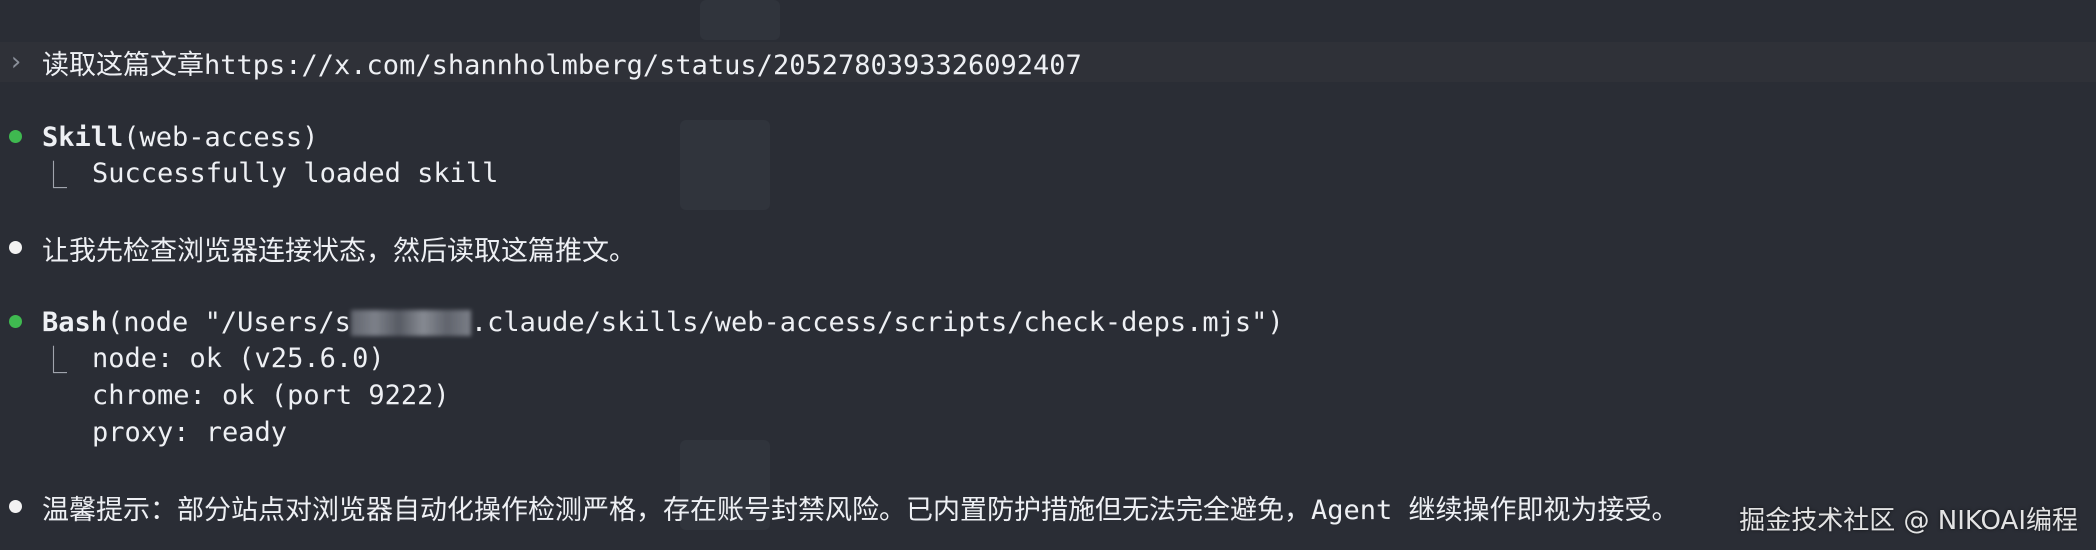  What do you see at coordinates (190, 432) in the screenshot?
I see `bash-output-text: proxy: ready` at bounding box center [190, 432].